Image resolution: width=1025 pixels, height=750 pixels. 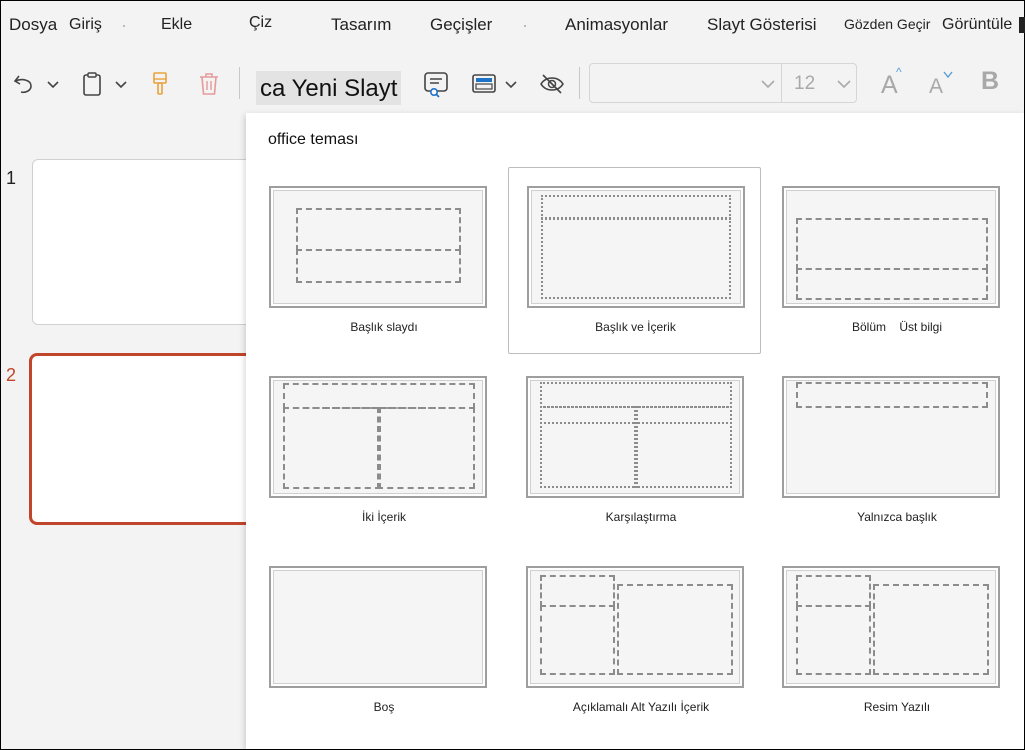 I want to click on layout-comparison: Karşılaştırma, so click(x=641, y=451).